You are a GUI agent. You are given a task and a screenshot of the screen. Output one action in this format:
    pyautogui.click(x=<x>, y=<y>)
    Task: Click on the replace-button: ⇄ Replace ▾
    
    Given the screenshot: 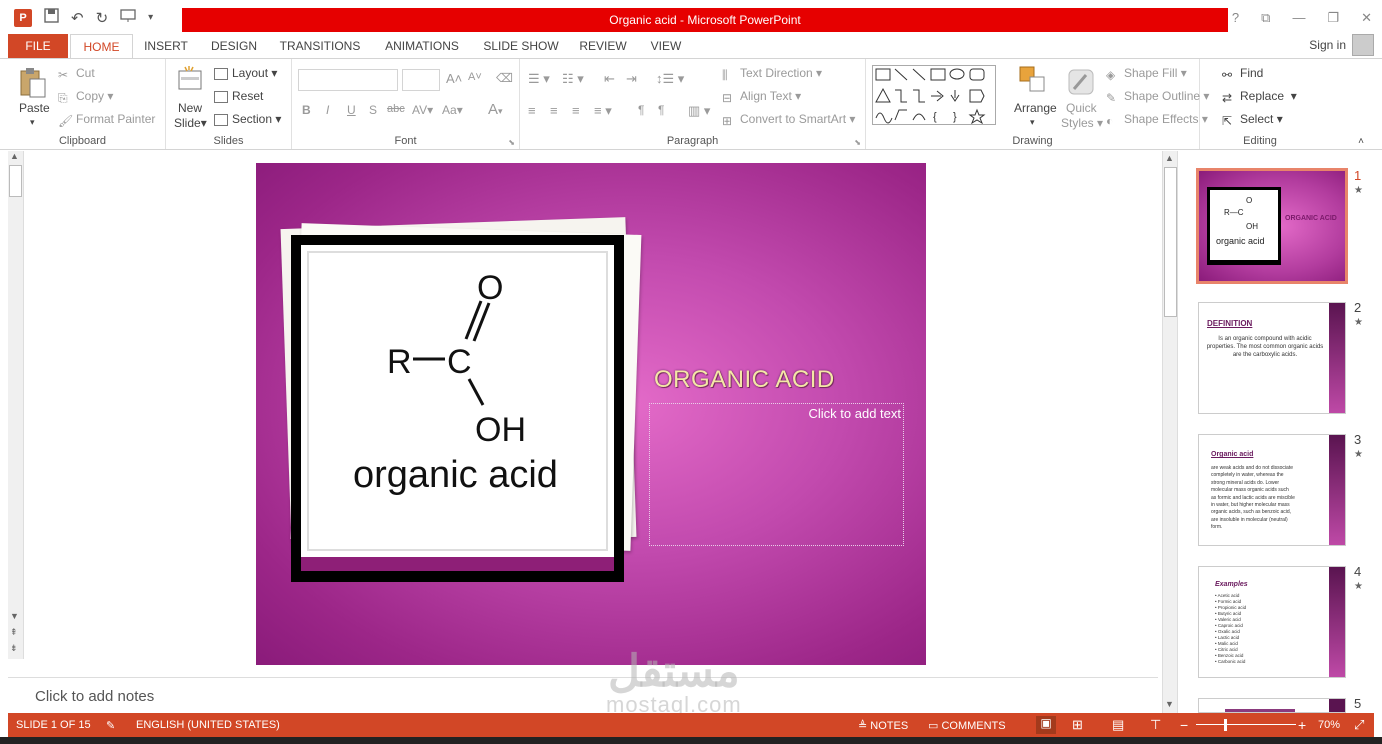 What is the action you would take?
    pyautogui.click(x=1259, y=97)
    